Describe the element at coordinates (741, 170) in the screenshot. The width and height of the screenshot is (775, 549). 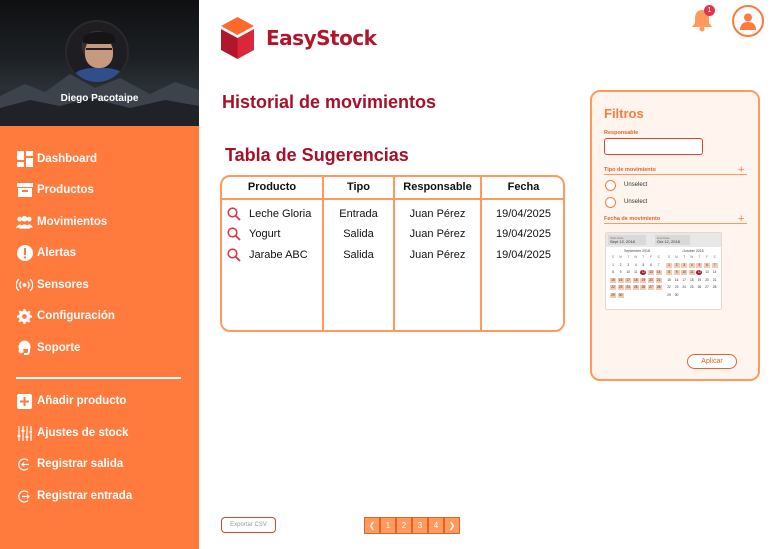
I see `expand-tipo-button: +` at that location.